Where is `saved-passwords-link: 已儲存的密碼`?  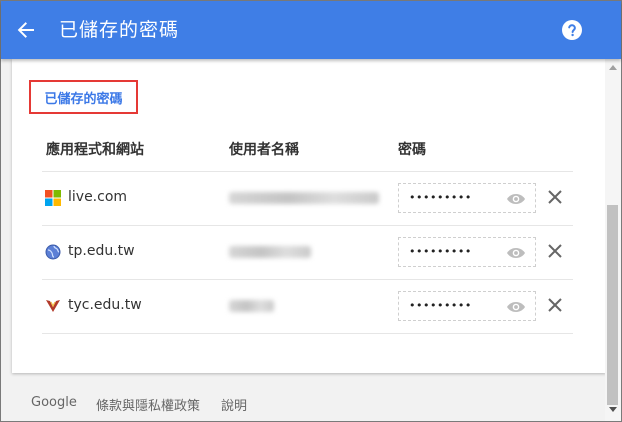 saved-passwords-link: 已儲存的密碼 is located at coordinates (83, 97).